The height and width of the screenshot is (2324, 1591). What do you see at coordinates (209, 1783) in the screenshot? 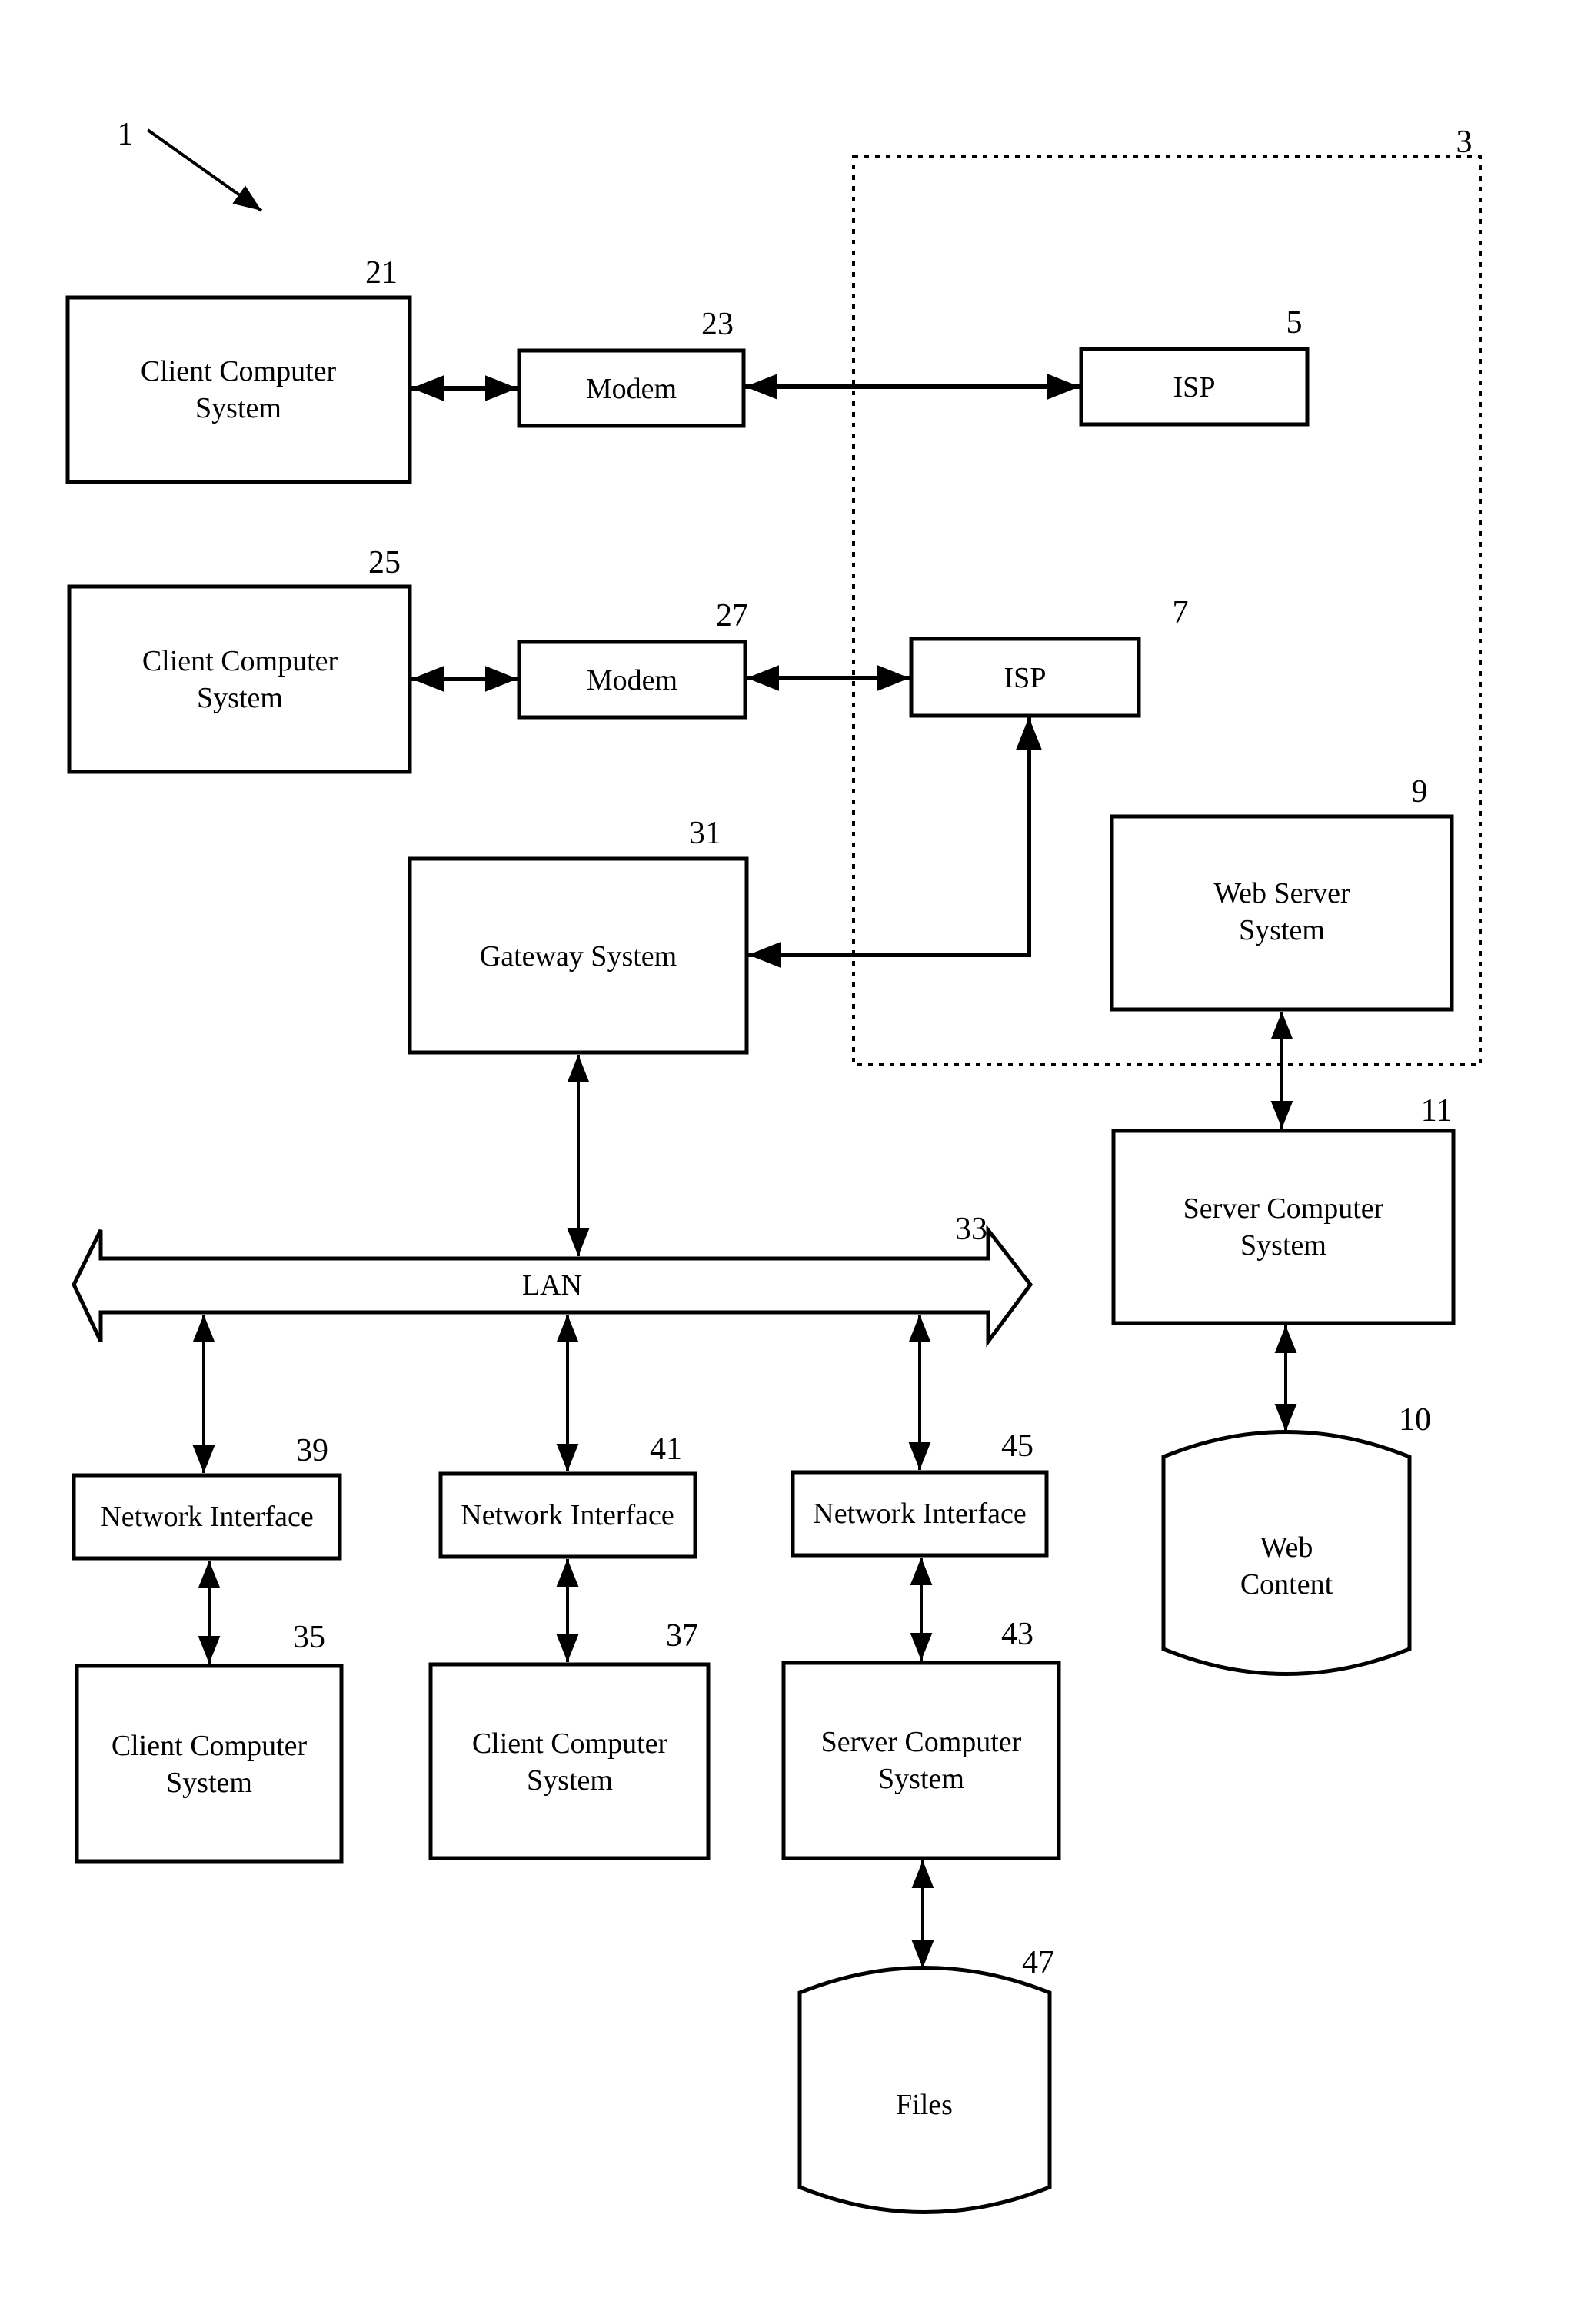
I see `client-35-line2: System` at bounding box center [209, 1783].